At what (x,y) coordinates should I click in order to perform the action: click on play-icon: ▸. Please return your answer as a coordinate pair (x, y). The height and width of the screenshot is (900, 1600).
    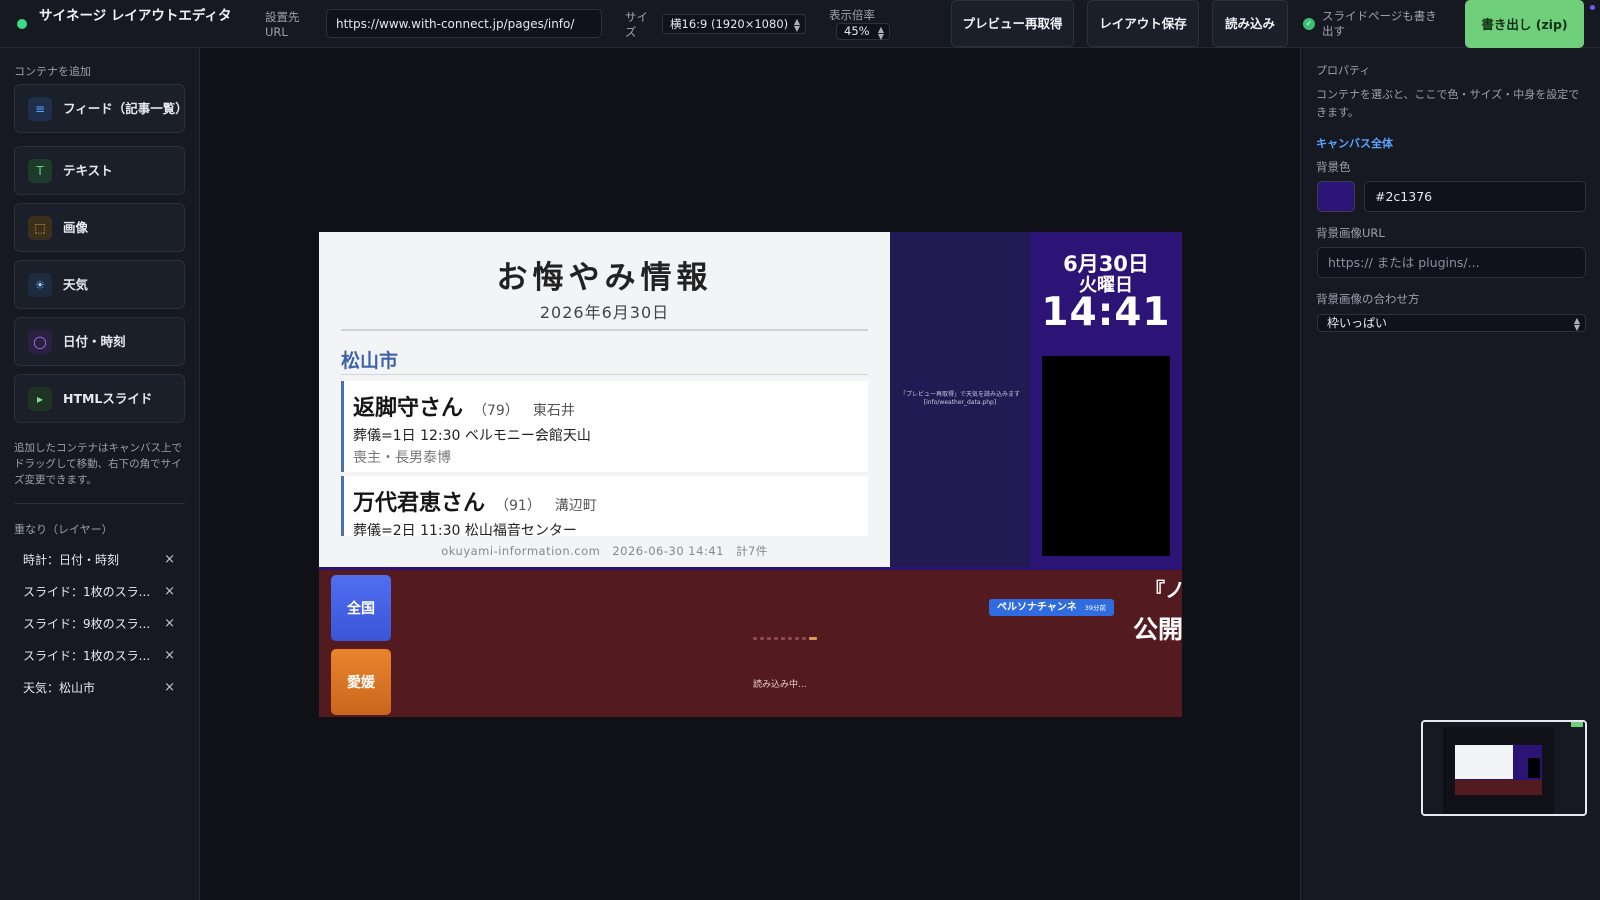
    Looking at the image, I should click on (40, 398).